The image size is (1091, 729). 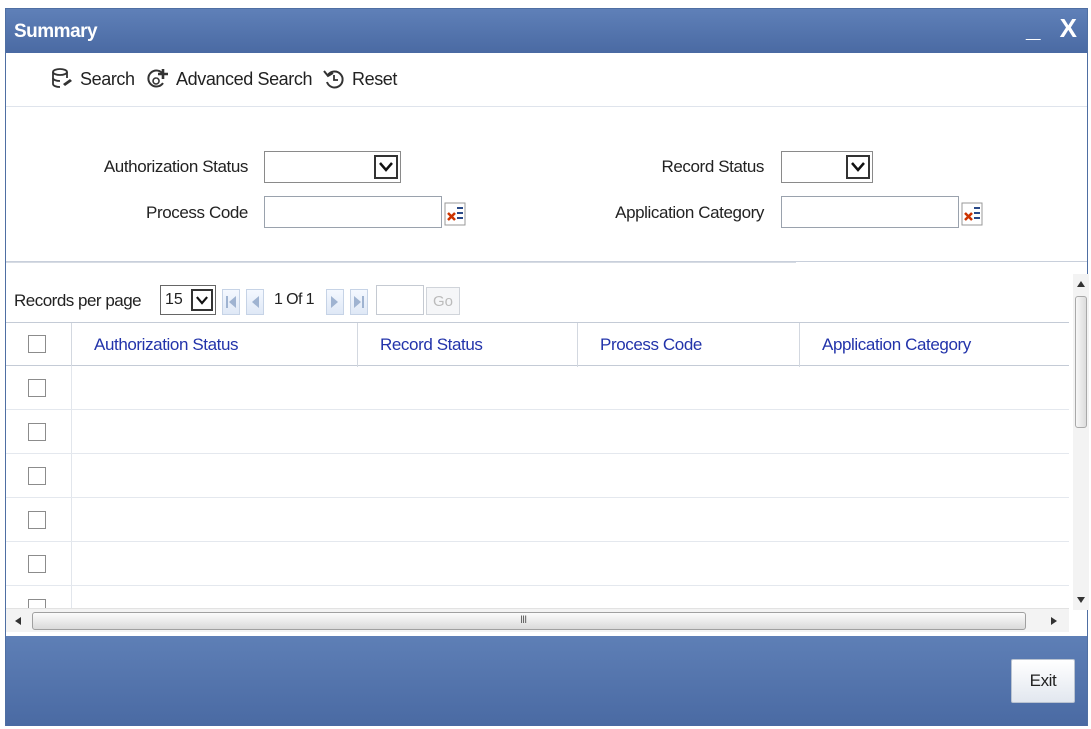 I want to click on application-category-input, so click(x=870, y=212).